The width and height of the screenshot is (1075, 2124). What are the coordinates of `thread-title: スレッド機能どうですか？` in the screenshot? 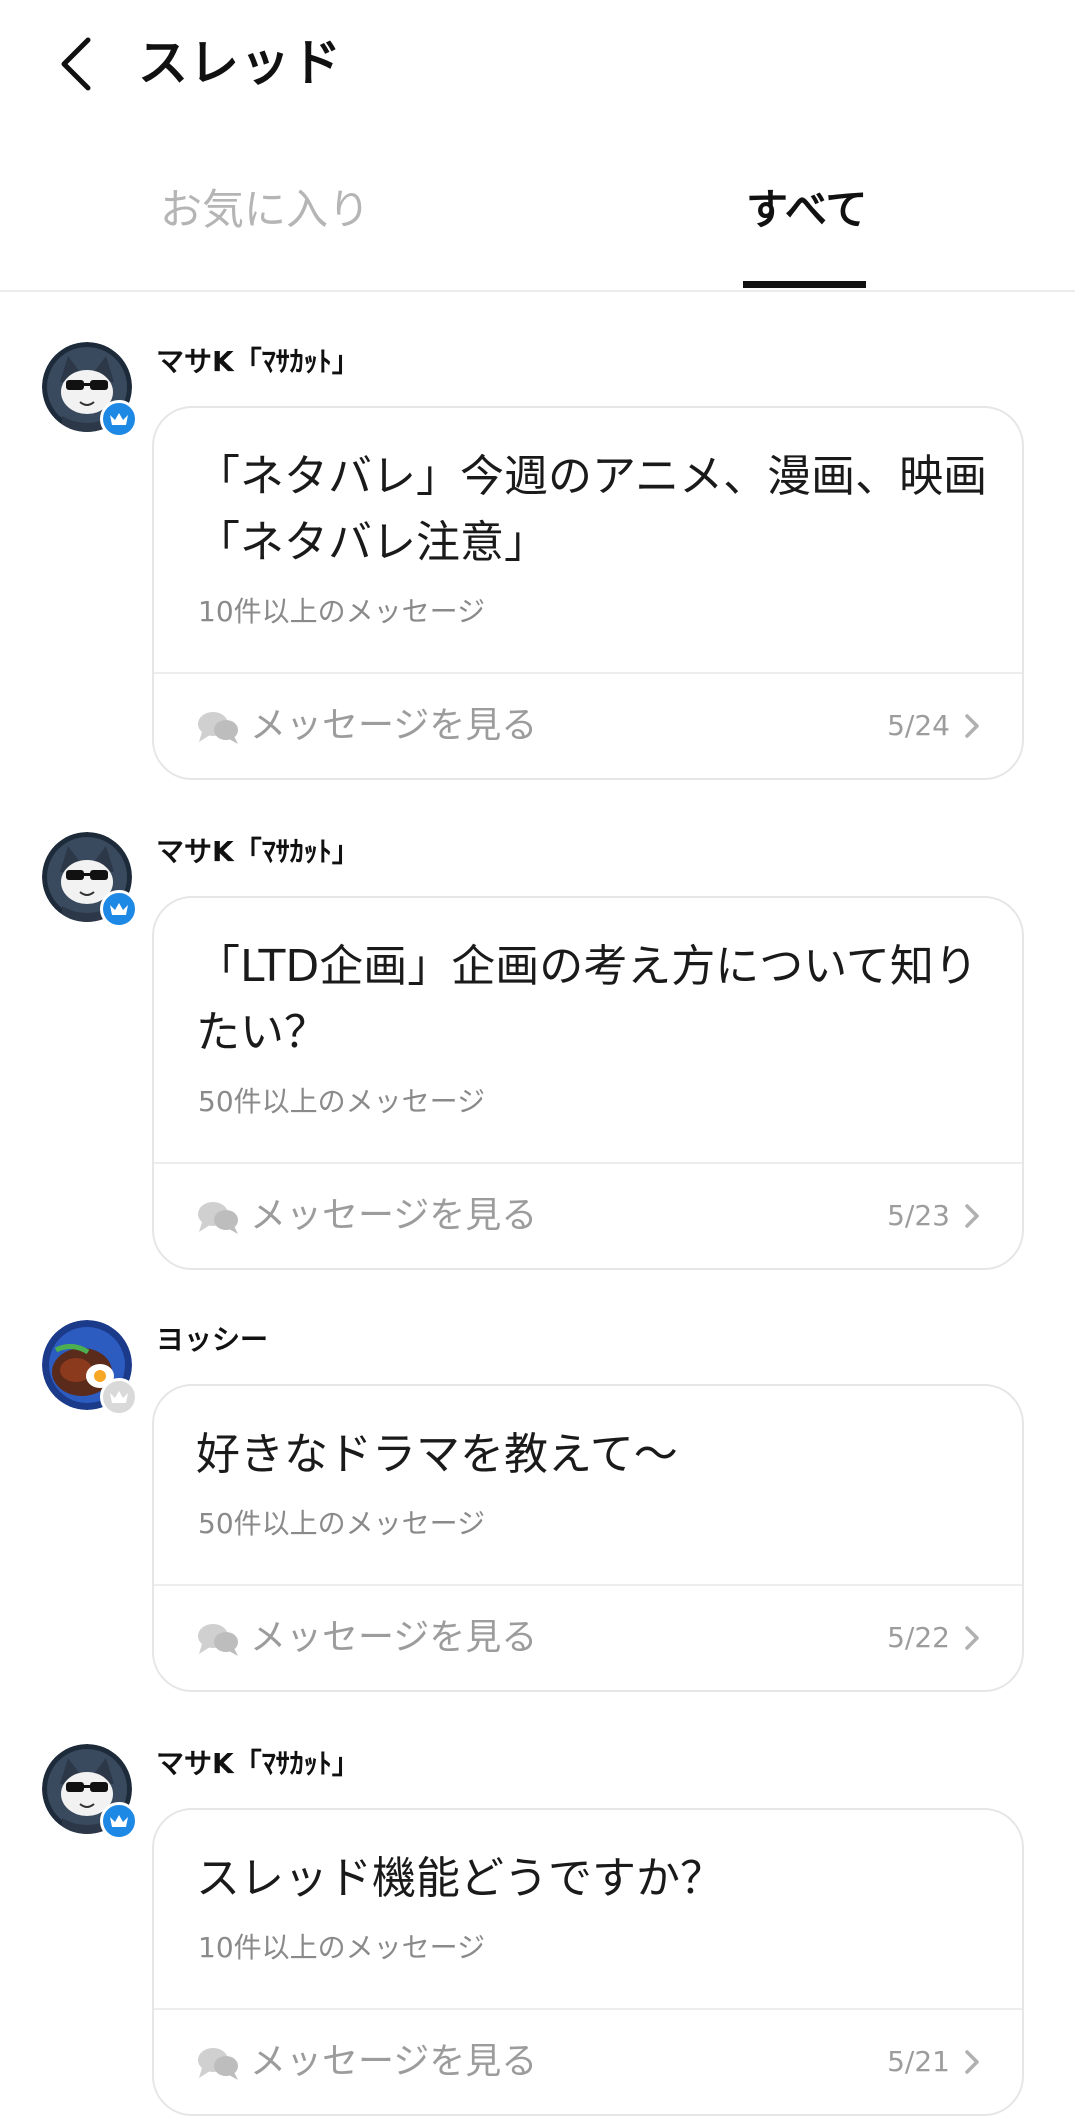 It's located at (596, 1879).